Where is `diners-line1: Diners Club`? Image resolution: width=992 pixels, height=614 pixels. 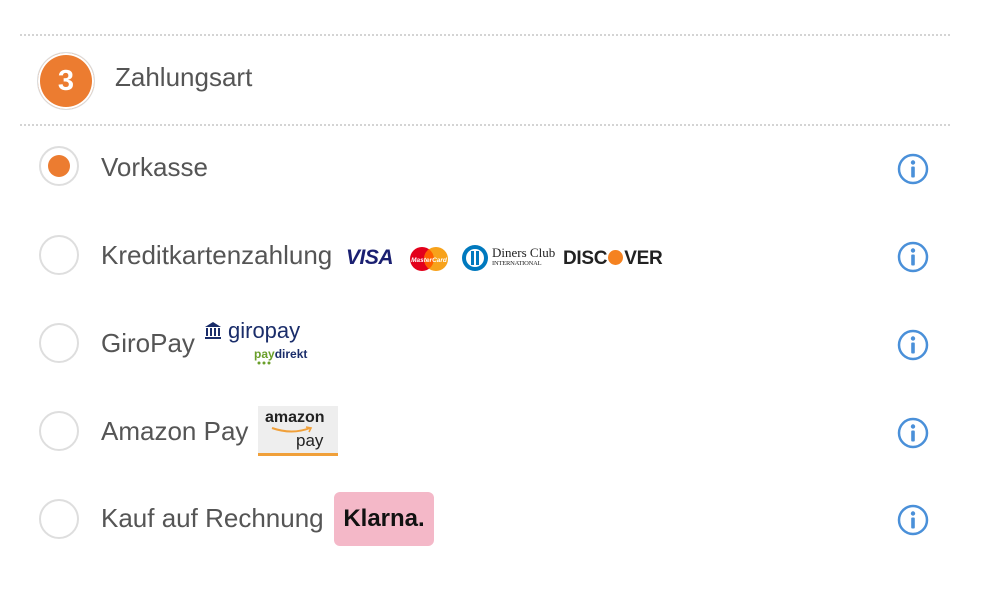
diners-line1: Diners Club is located at coordinates (524, 252).